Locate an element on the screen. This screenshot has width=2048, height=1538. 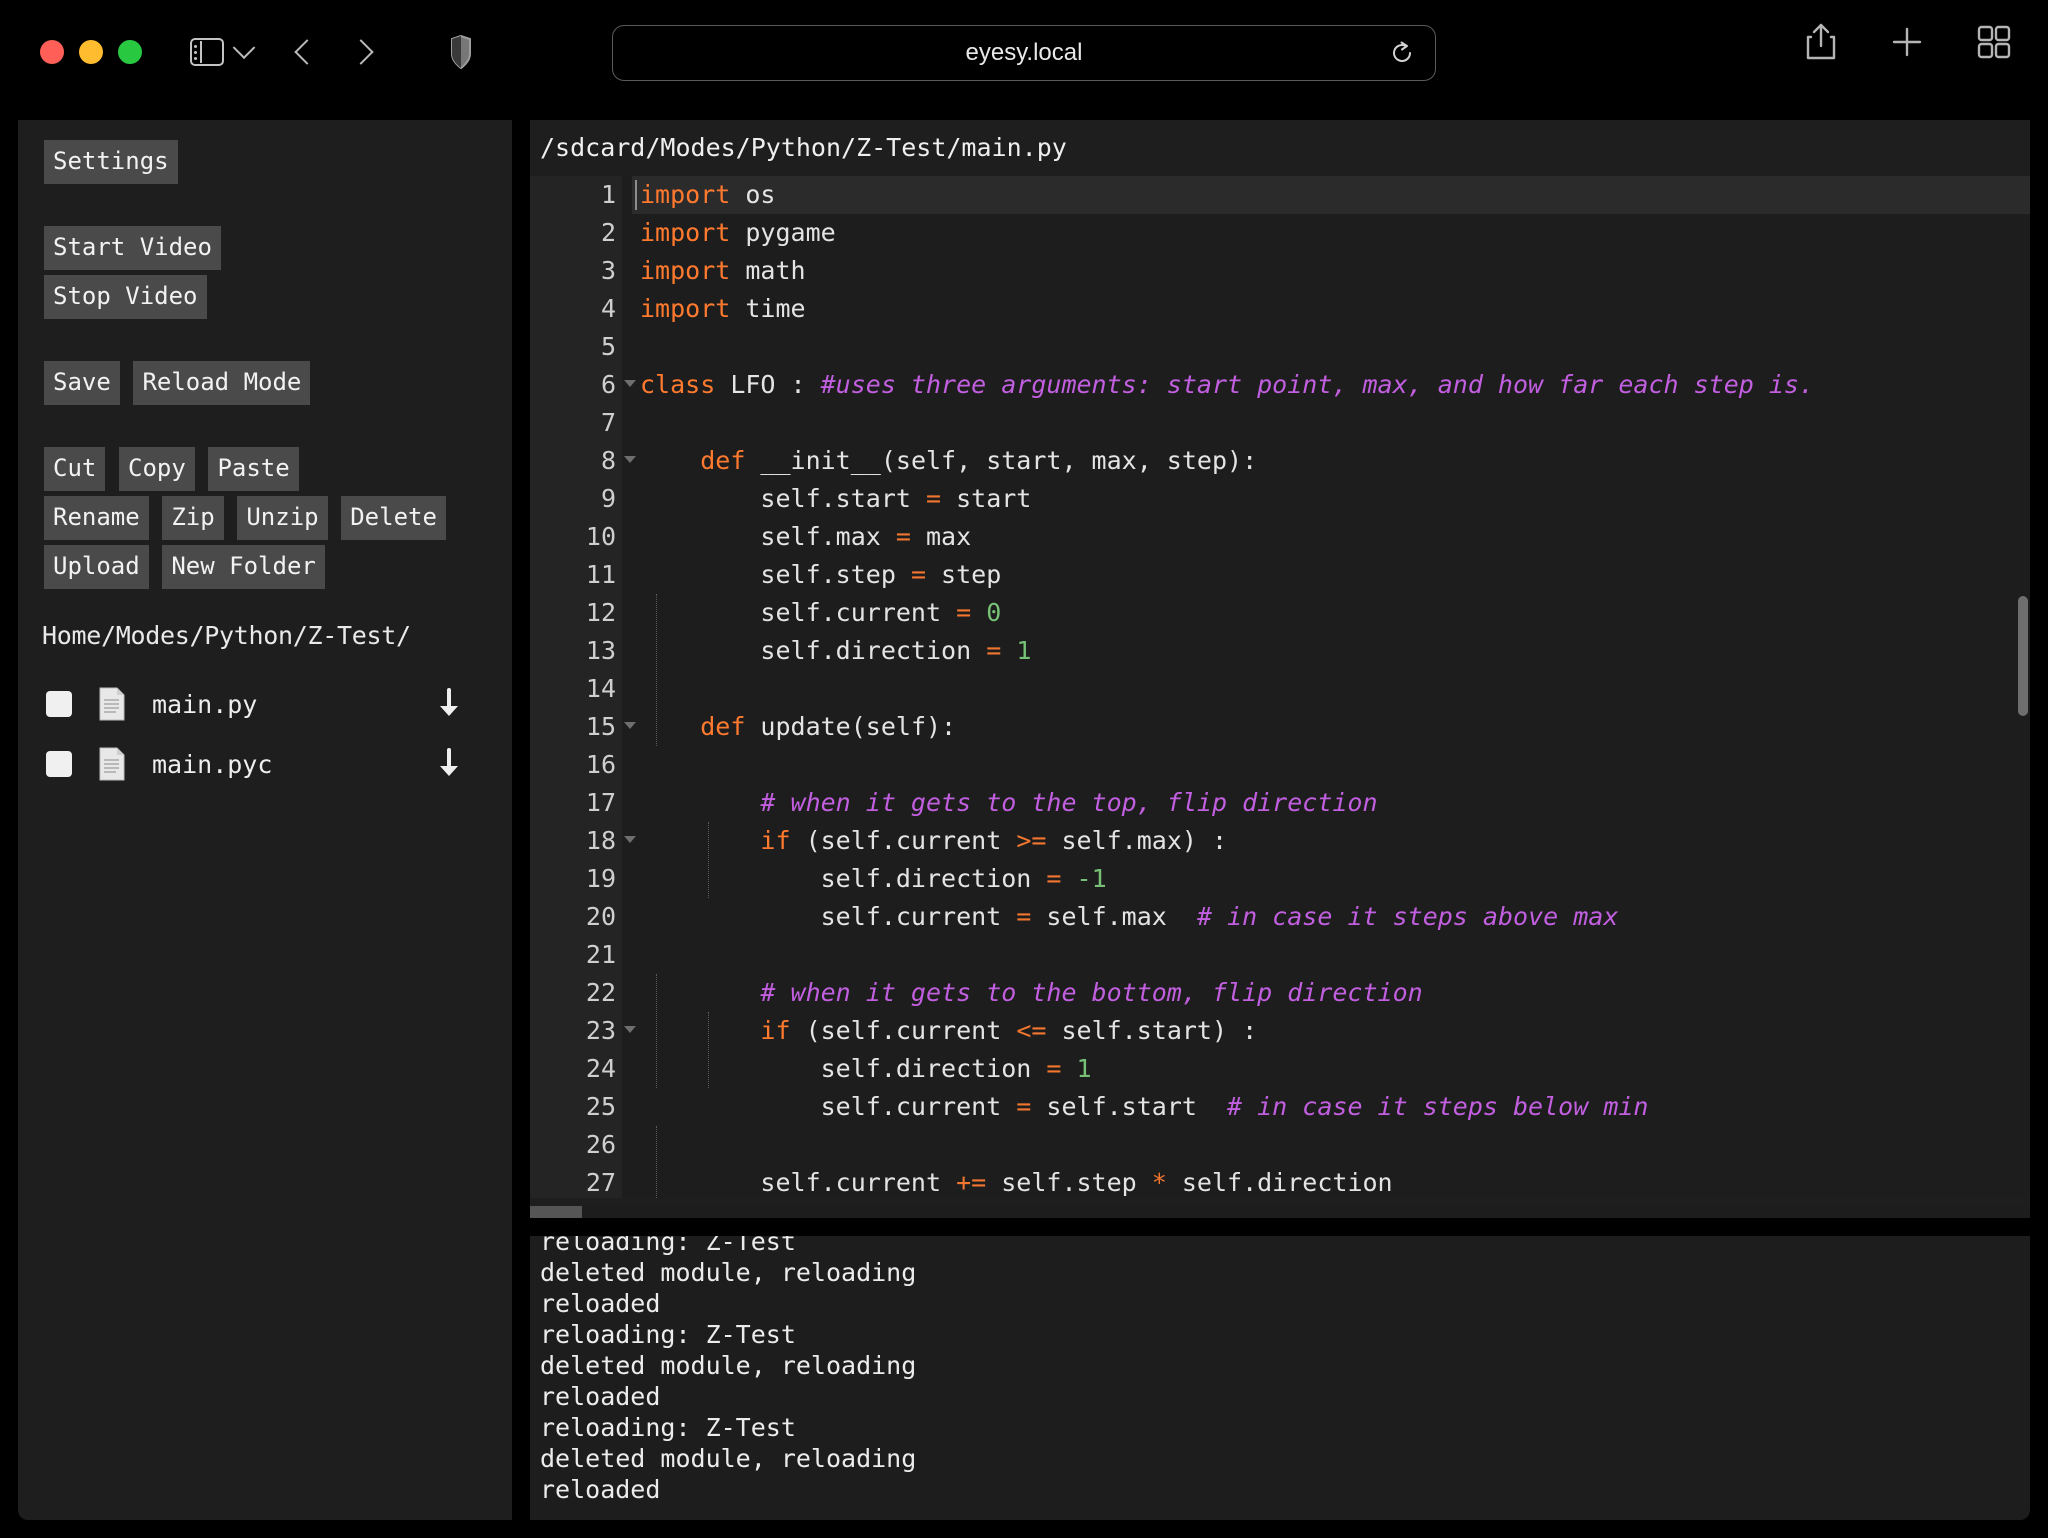
code-line: 12 self.current = 0 is located at coordinates (1280, 613).